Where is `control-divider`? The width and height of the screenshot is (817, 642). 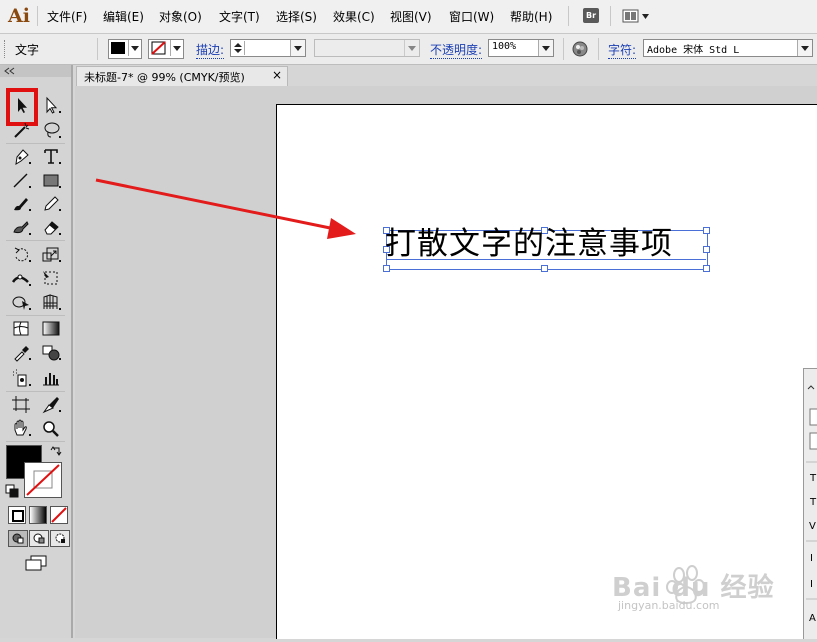 control-divider is located at coordinates (563, 49).